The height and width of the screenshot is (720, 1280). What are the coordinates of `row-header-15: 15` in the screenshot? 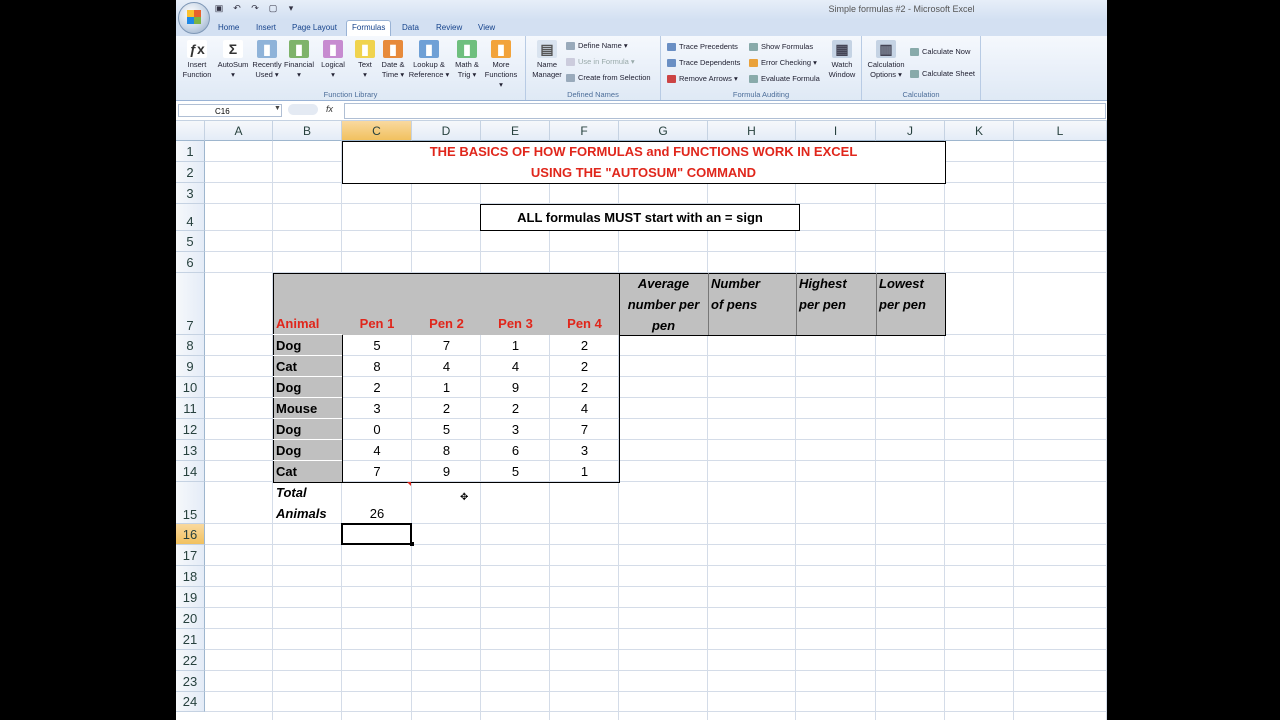 It's located at (190, 503).